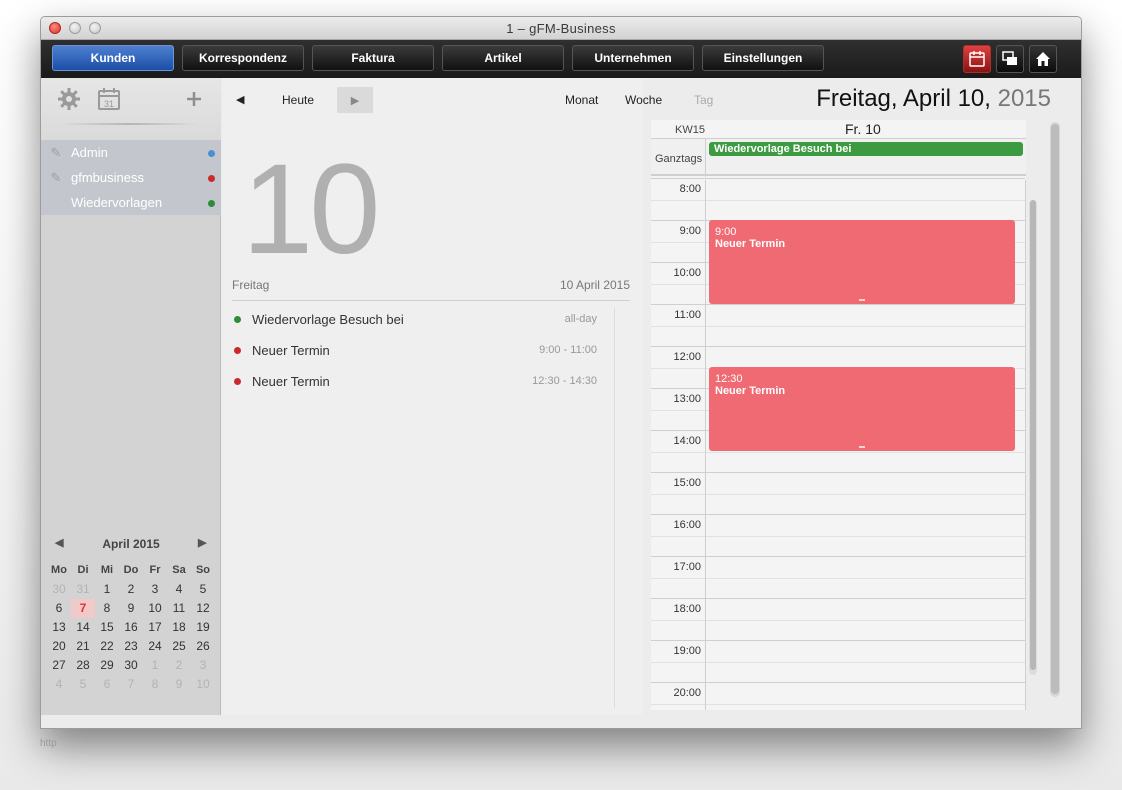 Image resolution: width=1122 pixels, height=790 pixels. I want to click on sidebar-item-gfmbusiness: ✎ gfmbusiness, so click(131, 177).